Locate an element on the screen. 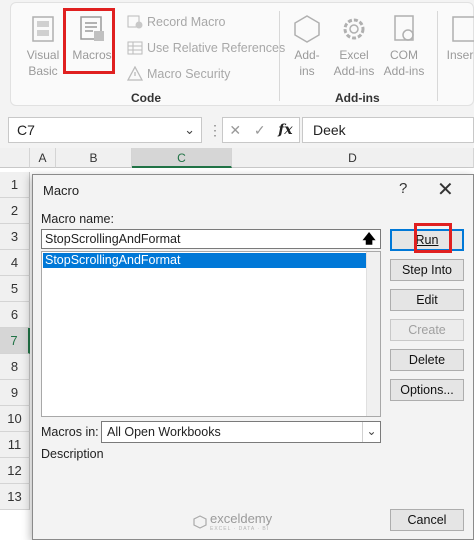 This screenshot has height=540, width=474. record-macro-icon is located at coordinates (135, 22).